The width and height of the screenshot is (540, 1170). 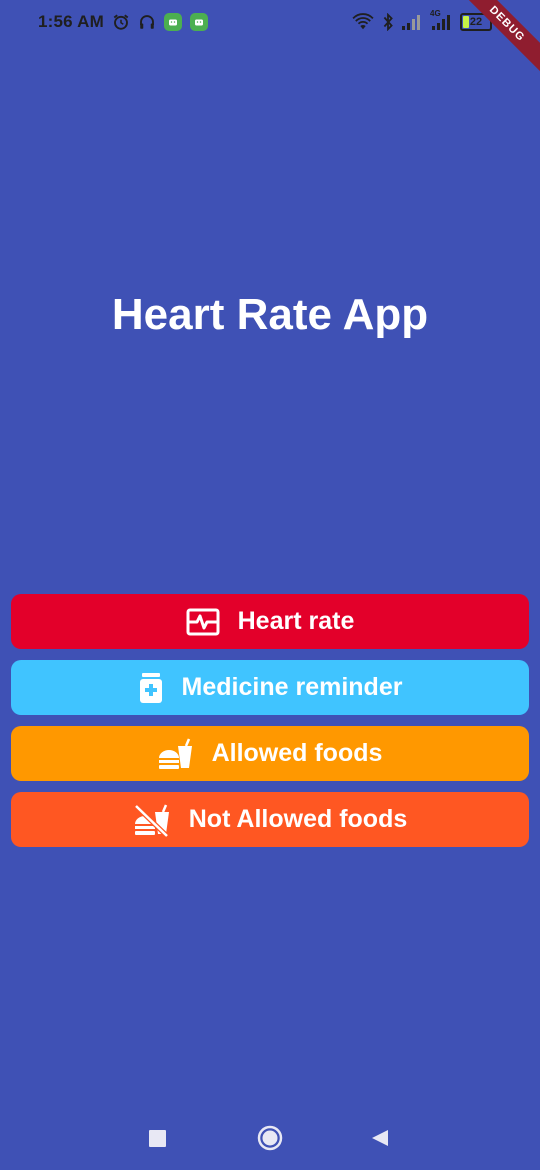 I want to click on network-label: 4G, so click(x=435, y=13).